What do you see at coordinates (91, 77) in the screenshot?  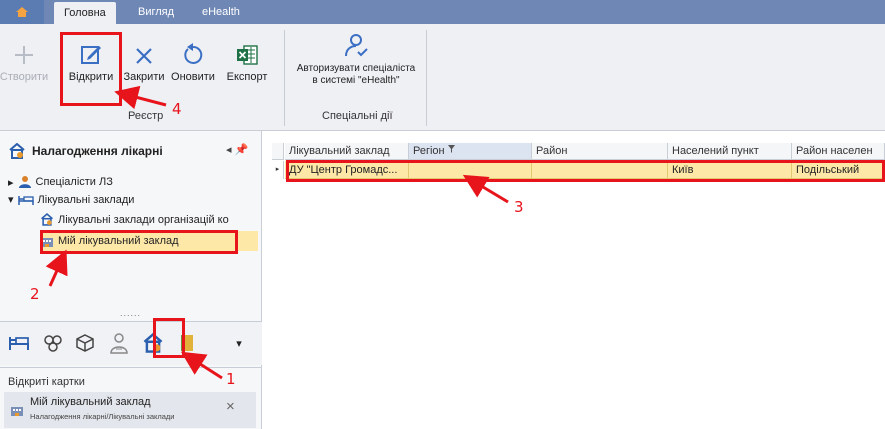 I see `open-button-label: Відкрити` at bounding box center [91, 77].